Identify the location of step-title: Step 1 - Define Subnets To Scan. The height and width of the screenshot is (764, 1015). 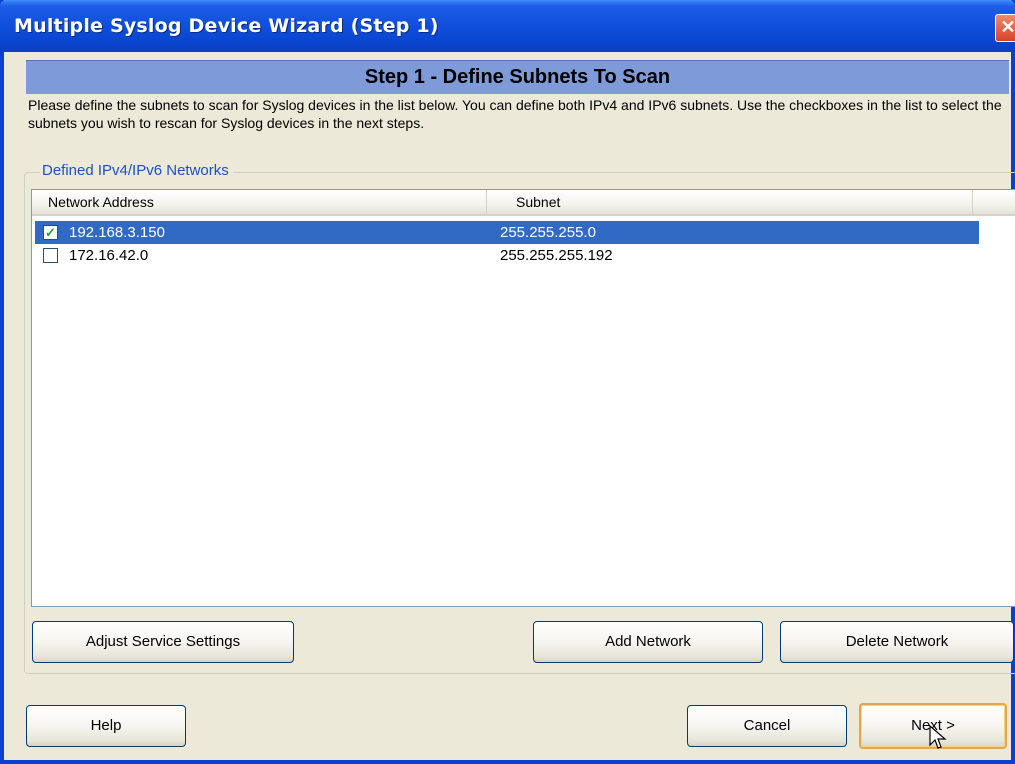
(517, 77).